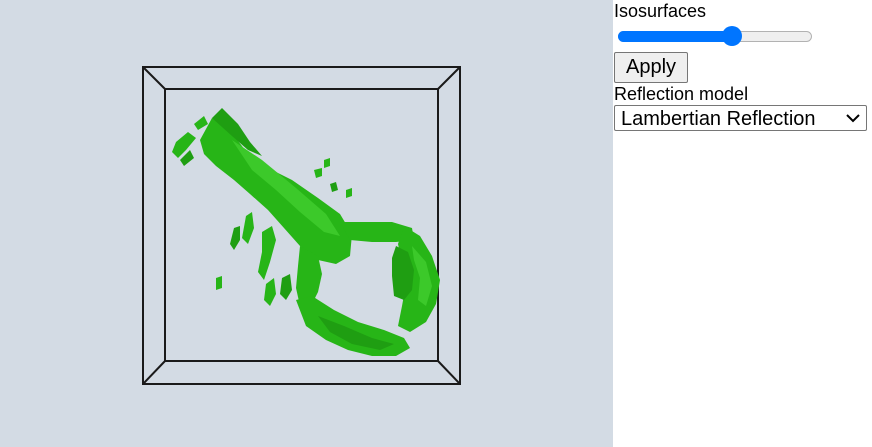  Describe the element at coordinates (651, 67) in the screenshot. I see `apply-button: Apply` at that location.